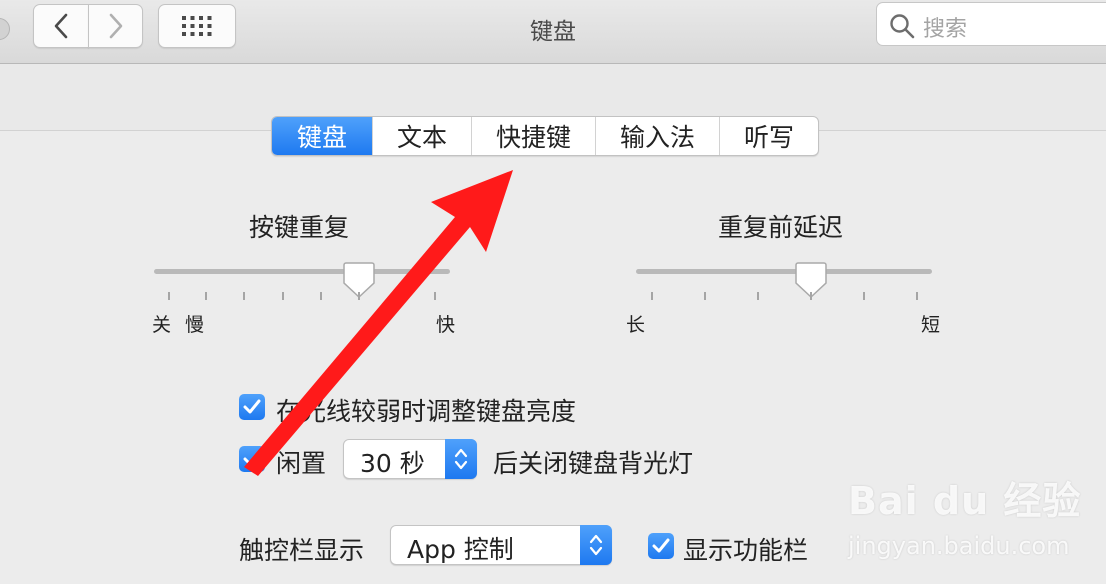 Image resolution: width=1106 pixels, height=584 pixels. Describe the element at coordinates (446, 325) in the screenshot. I see `key-repeat-label-fast: 快` at that location.